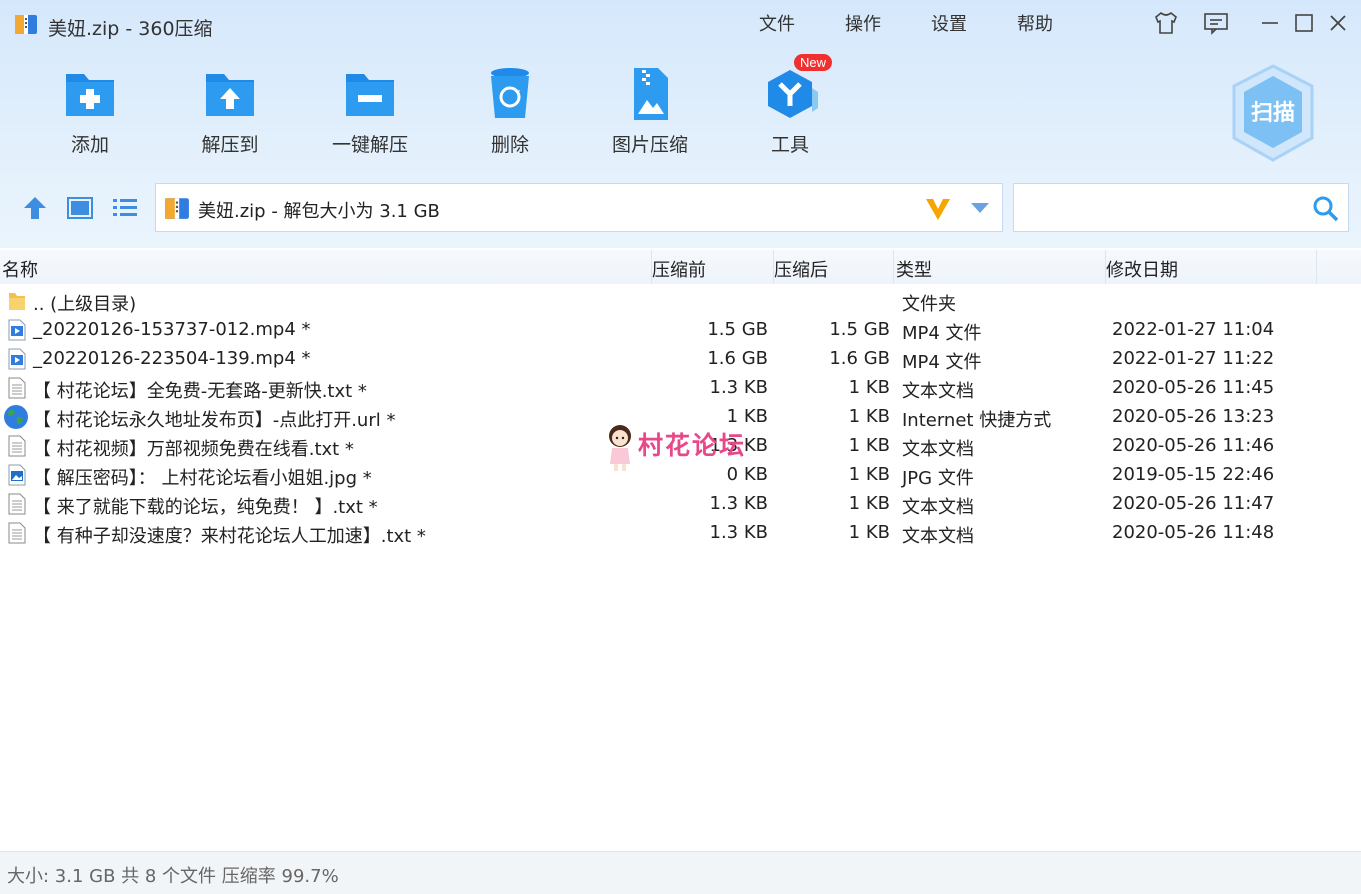 This screenshot has width=1361, height=894. What do you see at coordinates (1142, 269) in the screenshot?
I see `column-modified: 修改日期` at bounding box center [1142, 269].